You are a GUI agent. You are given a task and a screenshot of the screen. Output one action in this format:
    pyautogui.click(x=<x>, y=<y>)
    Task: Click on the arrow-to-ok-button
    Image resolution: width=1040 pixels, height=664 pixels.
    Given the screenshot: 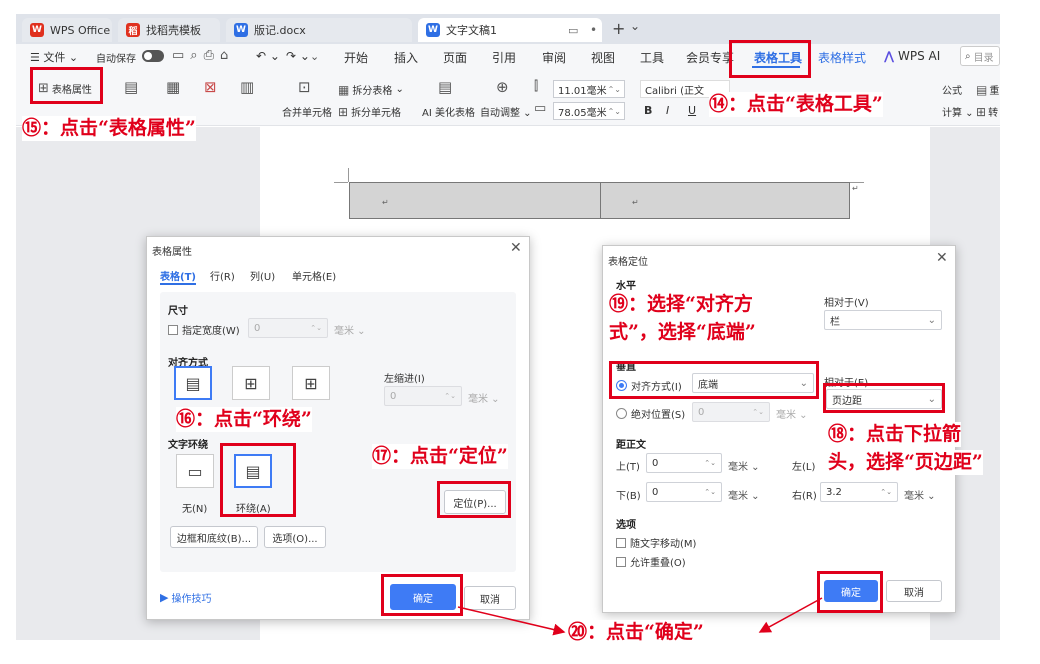 What is the action you would take?
    pyautogui.click(x=511, y=621)
    